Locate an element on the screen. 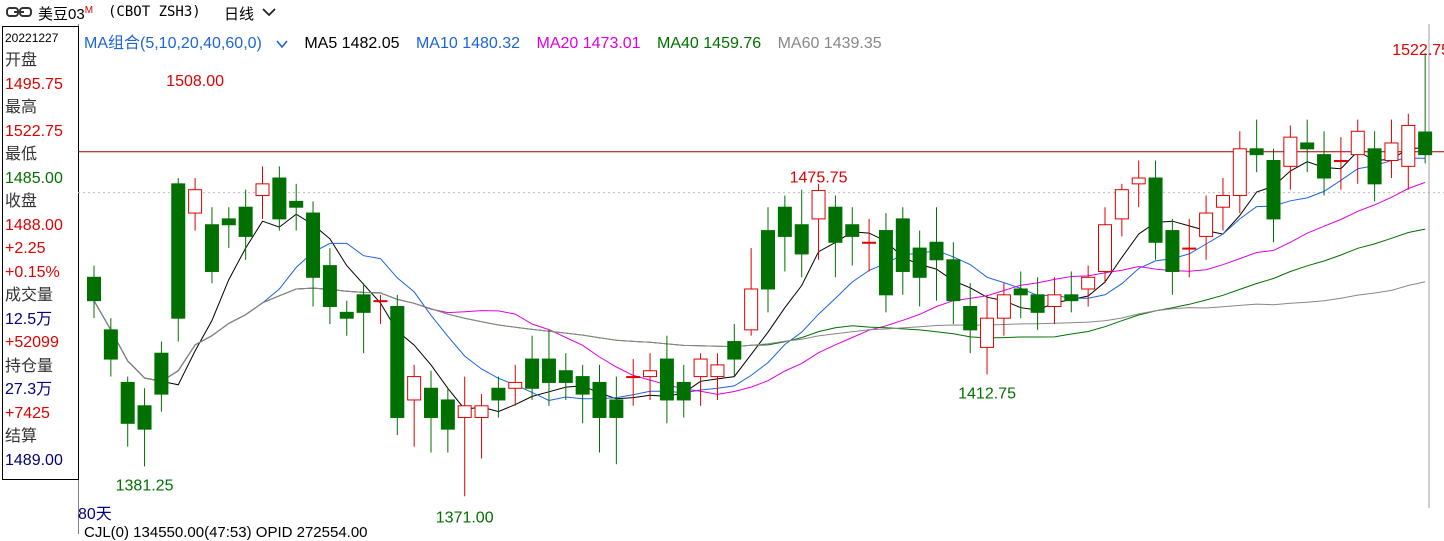  oi-change-value: +7425 is located at coordinates (27, 413).